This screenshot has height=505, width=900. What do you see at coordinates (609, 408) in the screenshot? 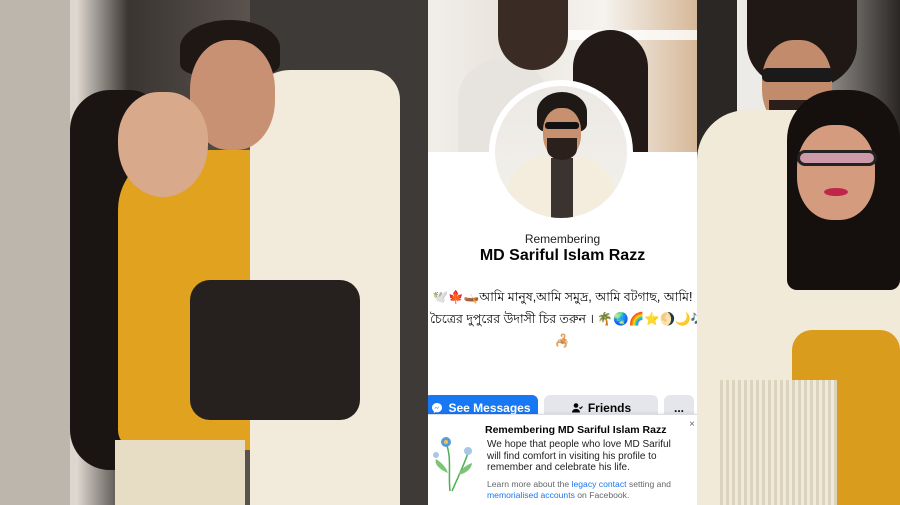
I see `friends-label: Friends` at bounding box center [609, 408].